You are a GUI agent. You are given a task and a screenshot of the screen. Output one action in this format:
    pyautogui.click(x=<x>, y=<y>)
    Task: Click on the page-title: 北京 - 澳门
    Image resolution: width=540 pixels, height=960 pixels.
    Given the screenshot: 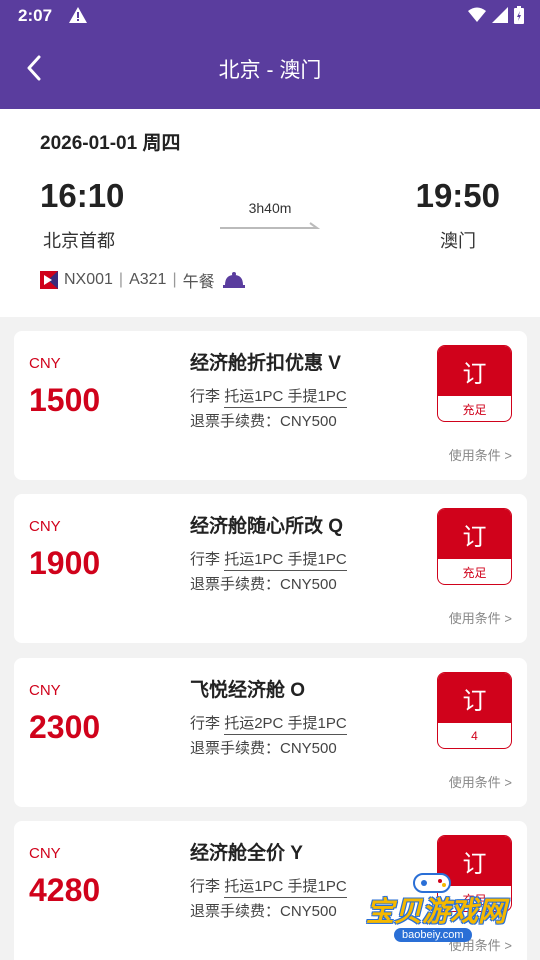 What is the action you would take?
    pyautogui.click(x=270, y=70)
    